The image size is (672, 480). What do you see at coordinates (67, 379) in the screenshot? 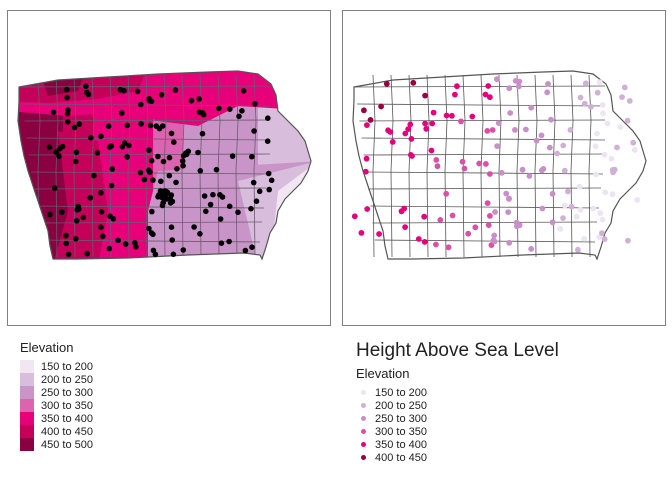
I see `legend-label: 200 to 250` at bounding box center [67, 379].